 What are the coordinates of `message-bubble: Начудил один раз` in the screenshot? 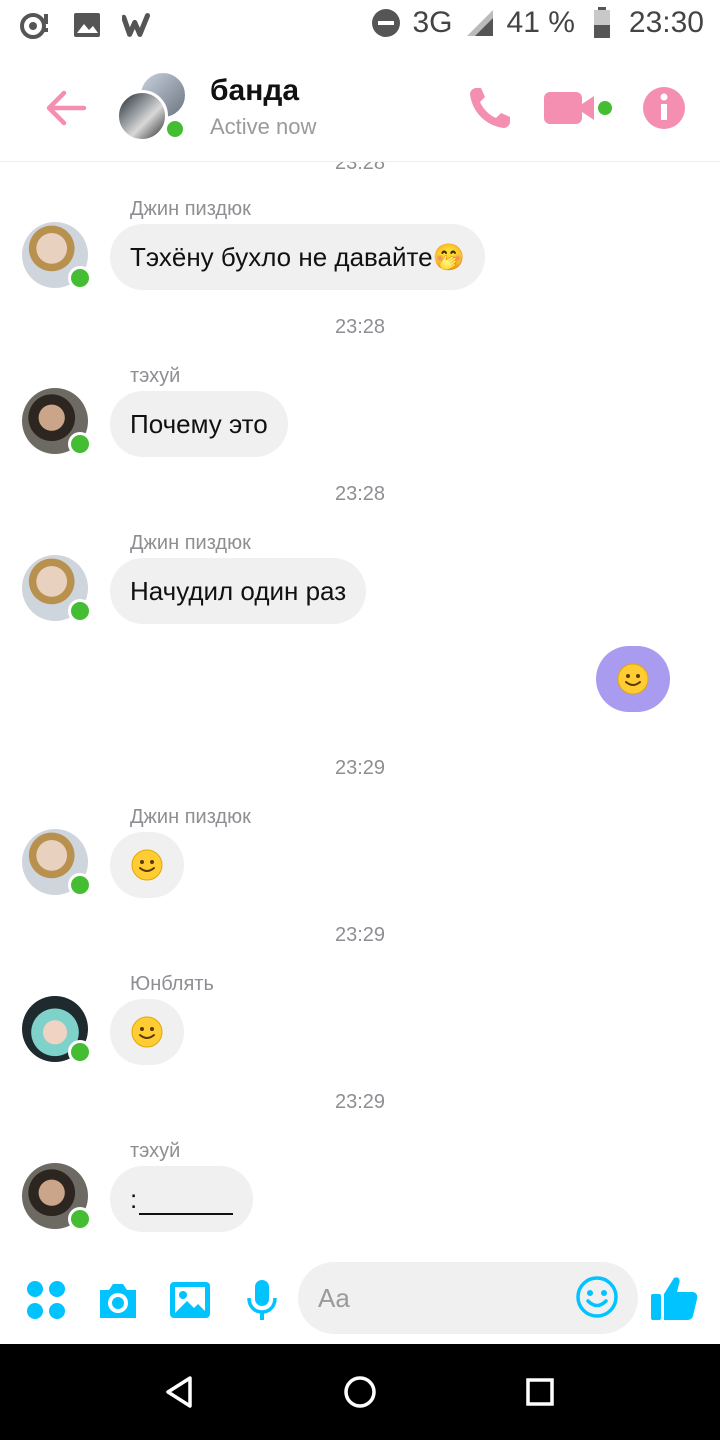 It's located at (238, 591).